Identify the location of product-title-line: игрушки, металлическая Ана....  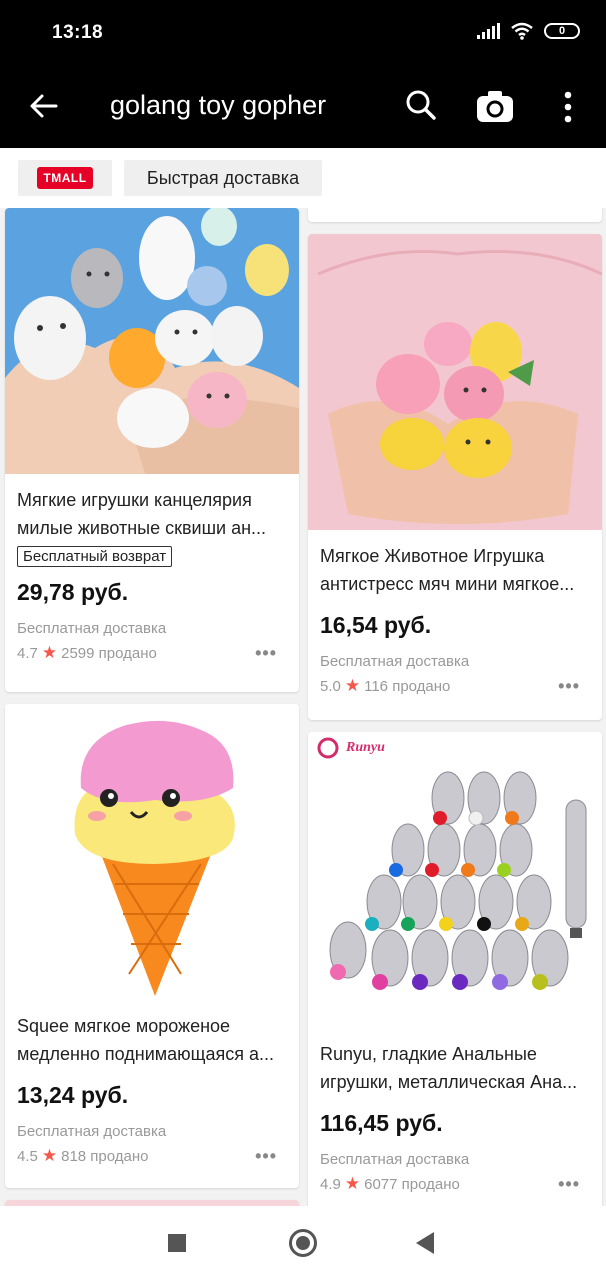
(449, 1082).